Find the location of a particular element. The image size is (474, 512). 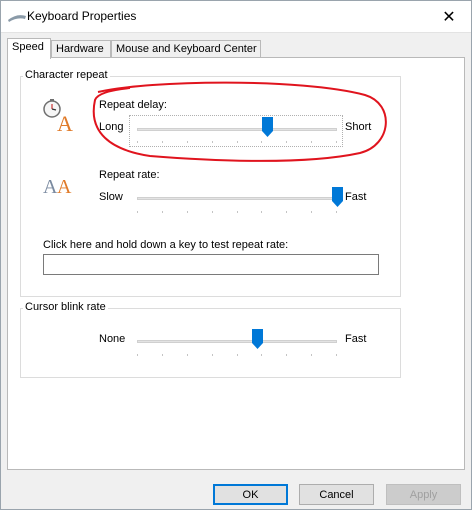

repeat-delay-track is located at coordinates (237, 129).